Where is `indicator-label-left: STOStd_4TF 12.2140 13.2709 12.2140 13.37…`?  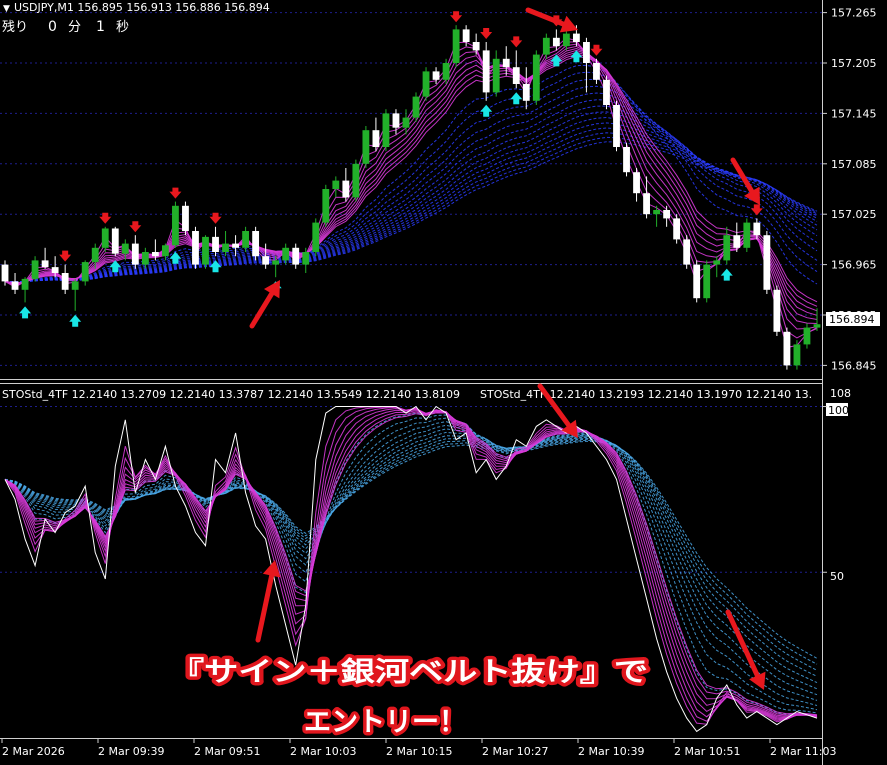 indicator-label-left: STOStd_4TF 12.2140 13.2709 12.2140 13.37… is located at coordinates (231, 394).